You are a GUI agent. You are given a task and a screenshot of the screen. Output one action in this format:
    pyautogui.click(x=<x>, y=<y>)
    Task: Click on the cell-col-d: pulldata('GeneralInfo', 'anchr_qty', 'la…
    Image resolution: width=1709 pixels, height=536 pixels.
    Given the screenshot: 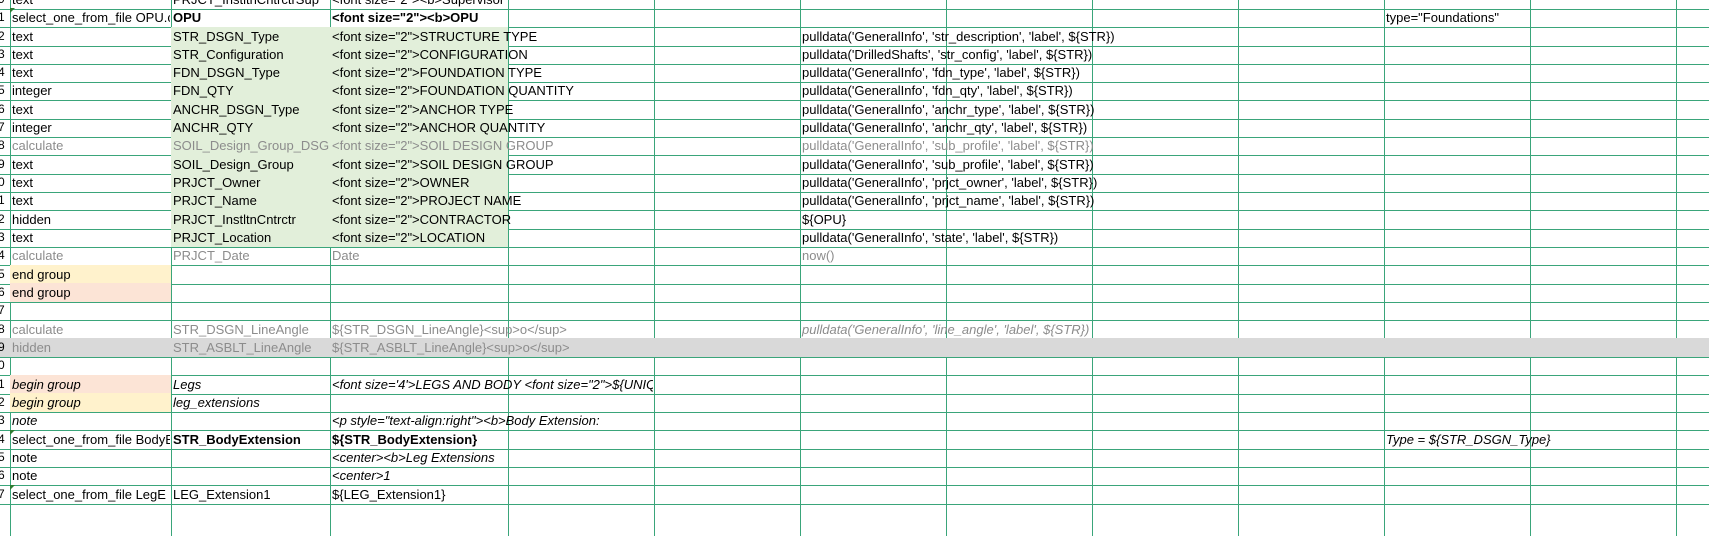 What is the action you would take?
    pyautogui.click(x=1090, y=127)
    